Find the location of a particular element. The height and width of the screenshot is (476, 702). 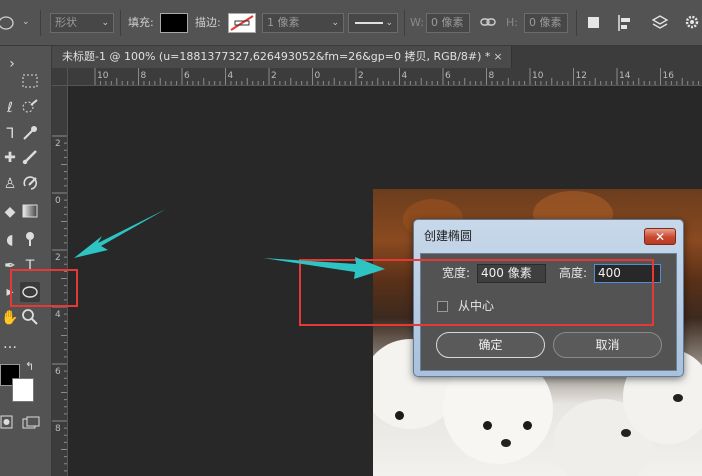

width-field: 0 像素 is located at coordinates (448, 23).